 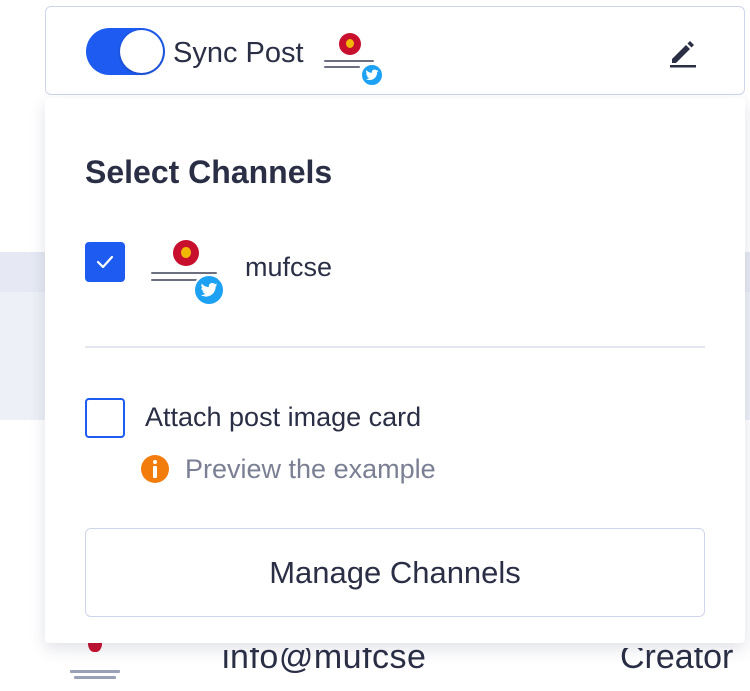 I want to click on panel-title: Select Channels, so click(x=209, y=172).